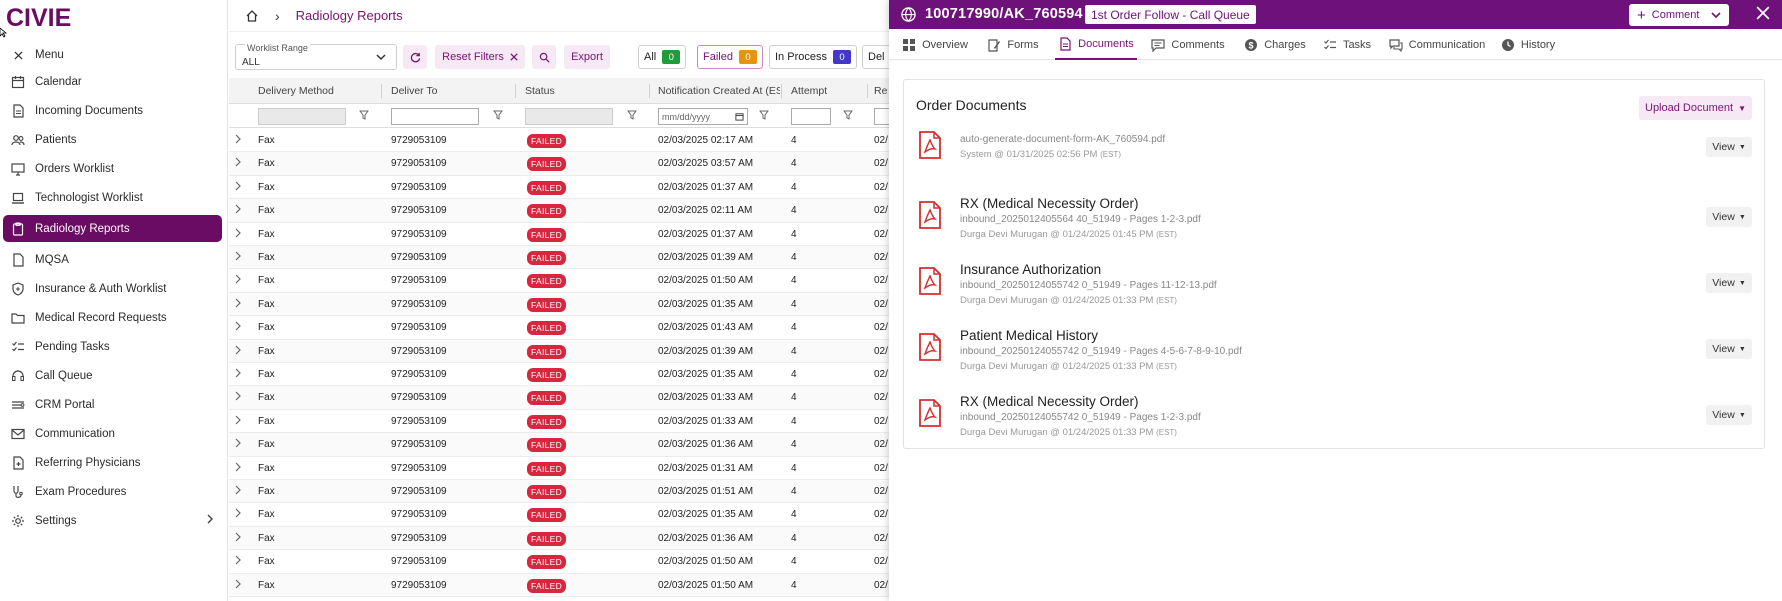 This screenshot has height=601, width=1782. Describe the element at coordinates (114, 81) in the screenshot. I see `sidebar-item-calendar: Calendar` at that location.